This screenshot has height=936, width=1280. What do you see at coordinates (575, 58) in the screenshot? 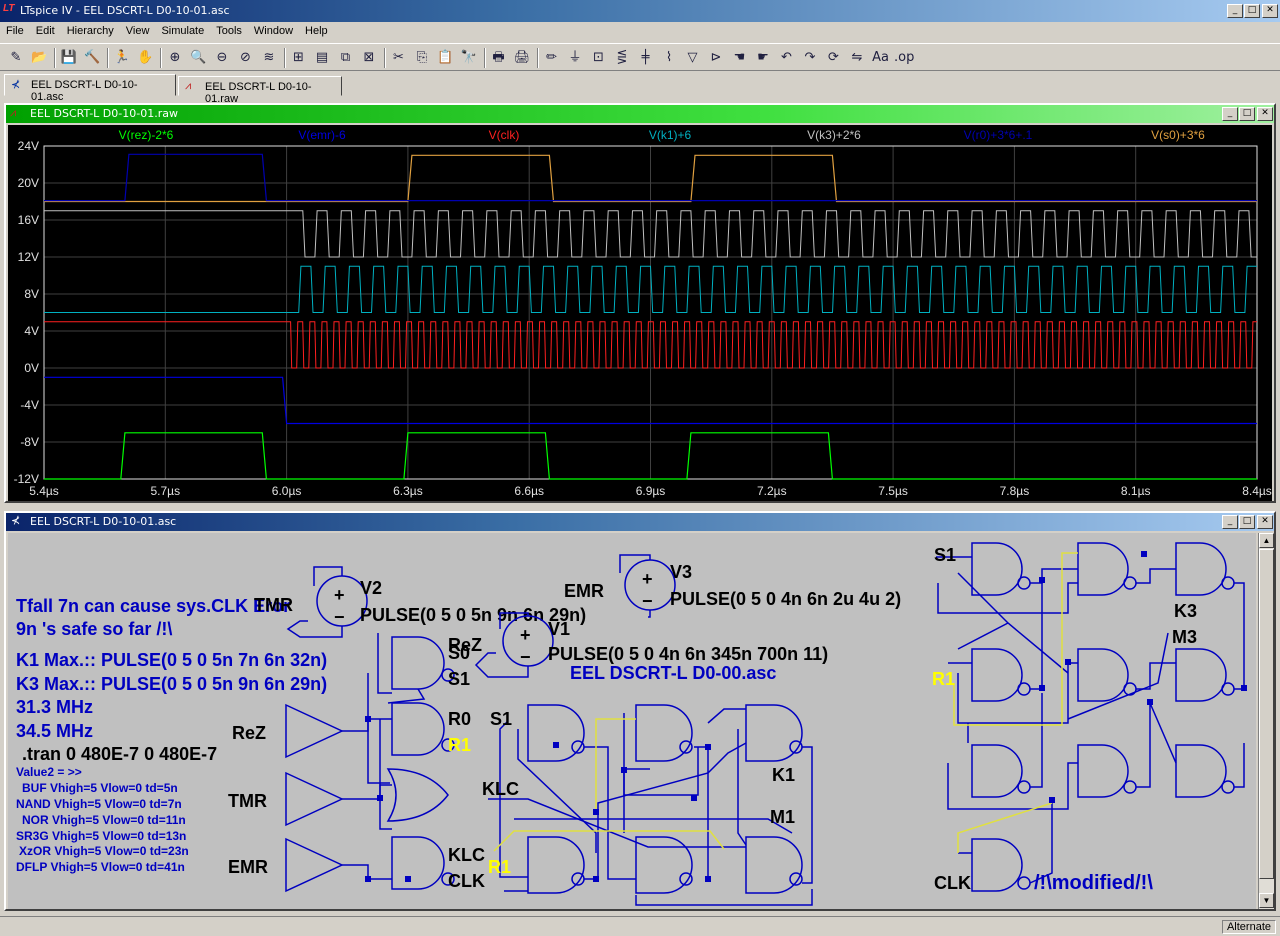
I see `ground-icon: ⏚` at bounding box center [575, 58].